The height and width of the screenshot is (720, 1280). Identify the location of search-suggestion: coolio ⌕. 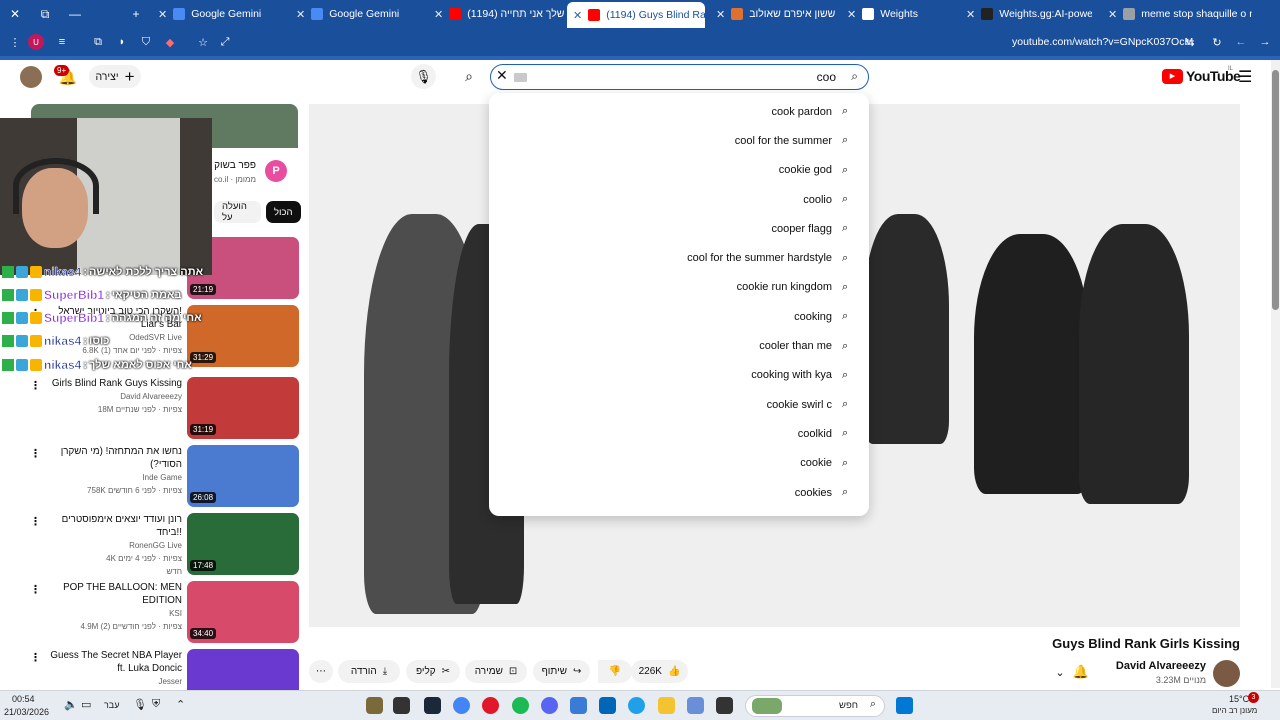
(679, 199).